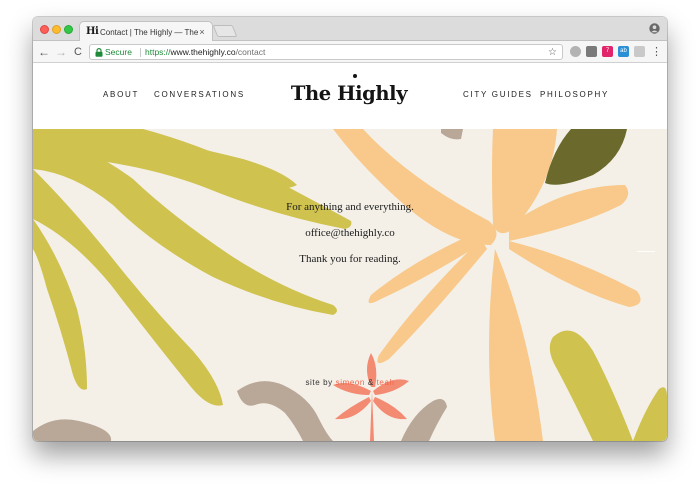  Describe the element at coordinates (656, 52) in the screenshot. I see `browser-menu-icon: ⋮` at that location.